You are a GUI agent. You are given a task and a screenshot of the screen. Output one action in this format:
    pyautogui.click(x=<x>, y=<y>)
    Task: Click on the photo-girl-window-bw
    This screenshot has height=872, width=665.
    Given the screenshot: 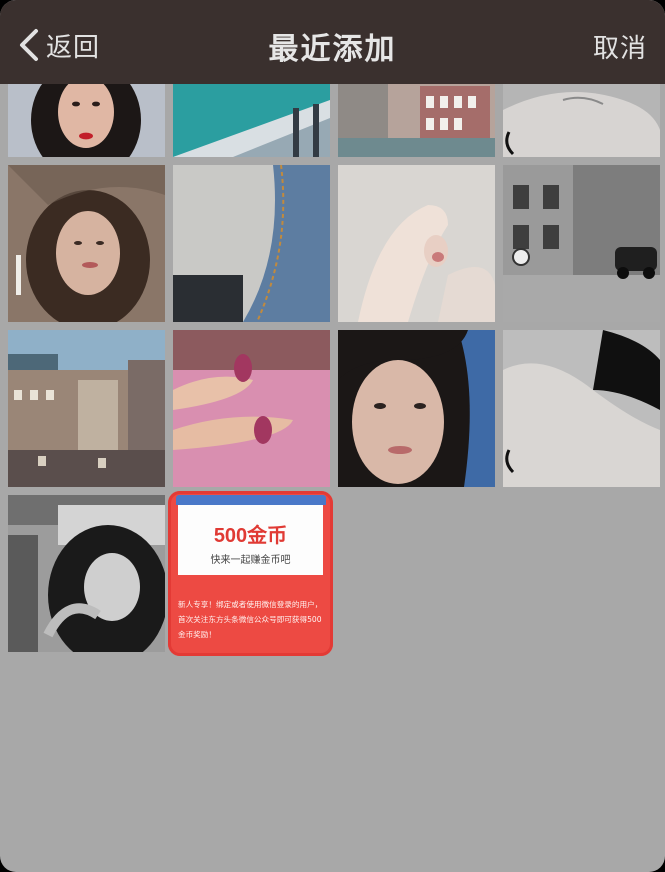 What is the action you would take?
    pyautogui.click(x=86, y=573)
    